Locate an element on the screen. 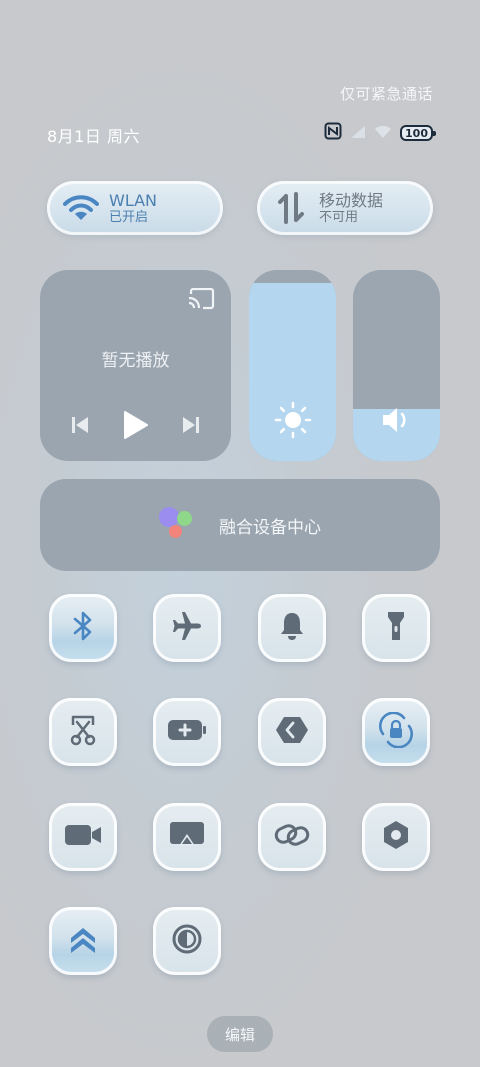 The height and width of the screenshot is (1067, 480). battery-plus-icon is located at coordinates (187, 732).